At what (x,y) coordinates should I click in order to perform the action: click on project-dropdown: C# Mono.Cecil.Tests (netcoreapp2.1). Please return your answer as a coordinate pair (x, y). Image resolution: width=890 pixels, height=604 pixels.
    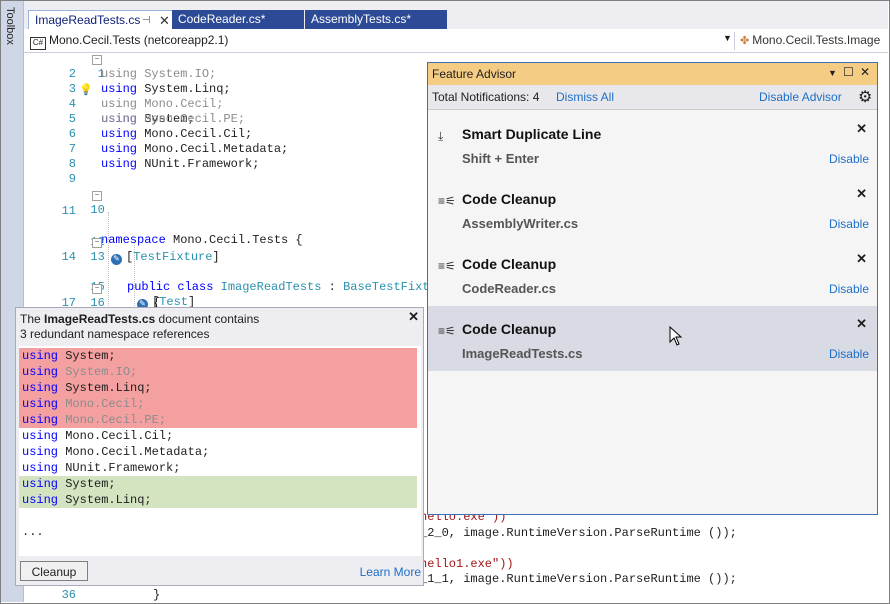
    Looking at the image, I should click on (129, 41).